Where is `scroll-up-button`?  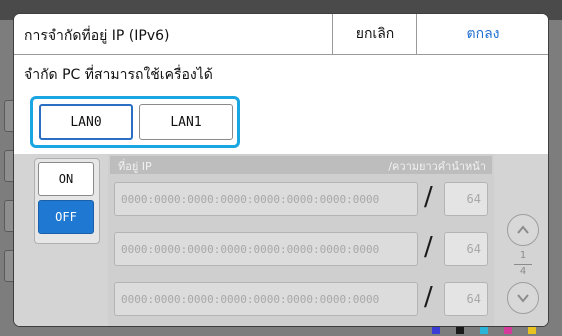
scroll-up-button is located at coordinates (523, 230).